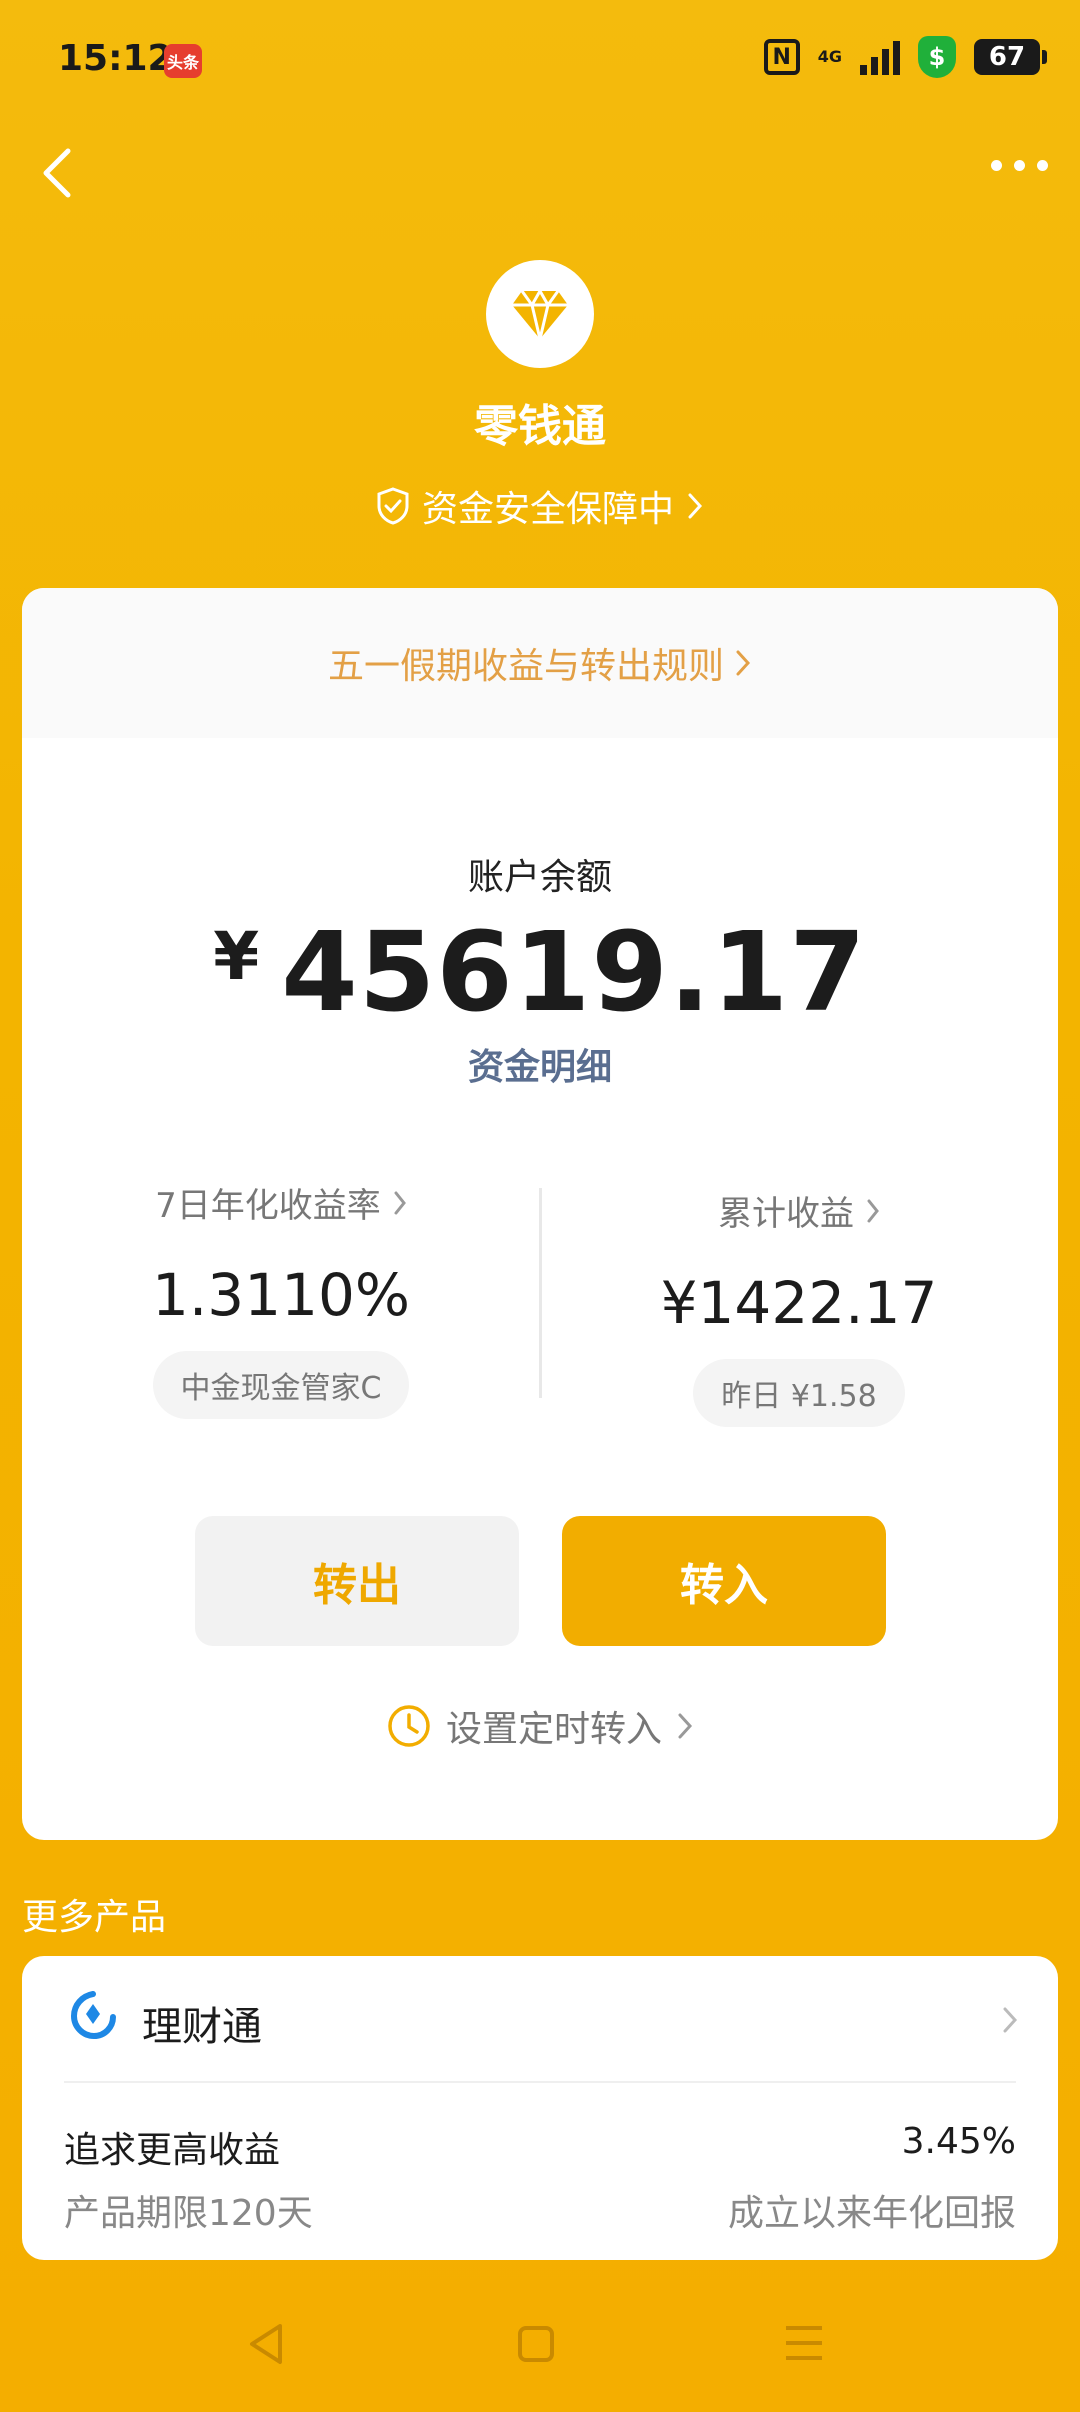 The image size is (1080, 2412). I want to click on product-return-label: 成立以来年化回报, so click(871, 2213).